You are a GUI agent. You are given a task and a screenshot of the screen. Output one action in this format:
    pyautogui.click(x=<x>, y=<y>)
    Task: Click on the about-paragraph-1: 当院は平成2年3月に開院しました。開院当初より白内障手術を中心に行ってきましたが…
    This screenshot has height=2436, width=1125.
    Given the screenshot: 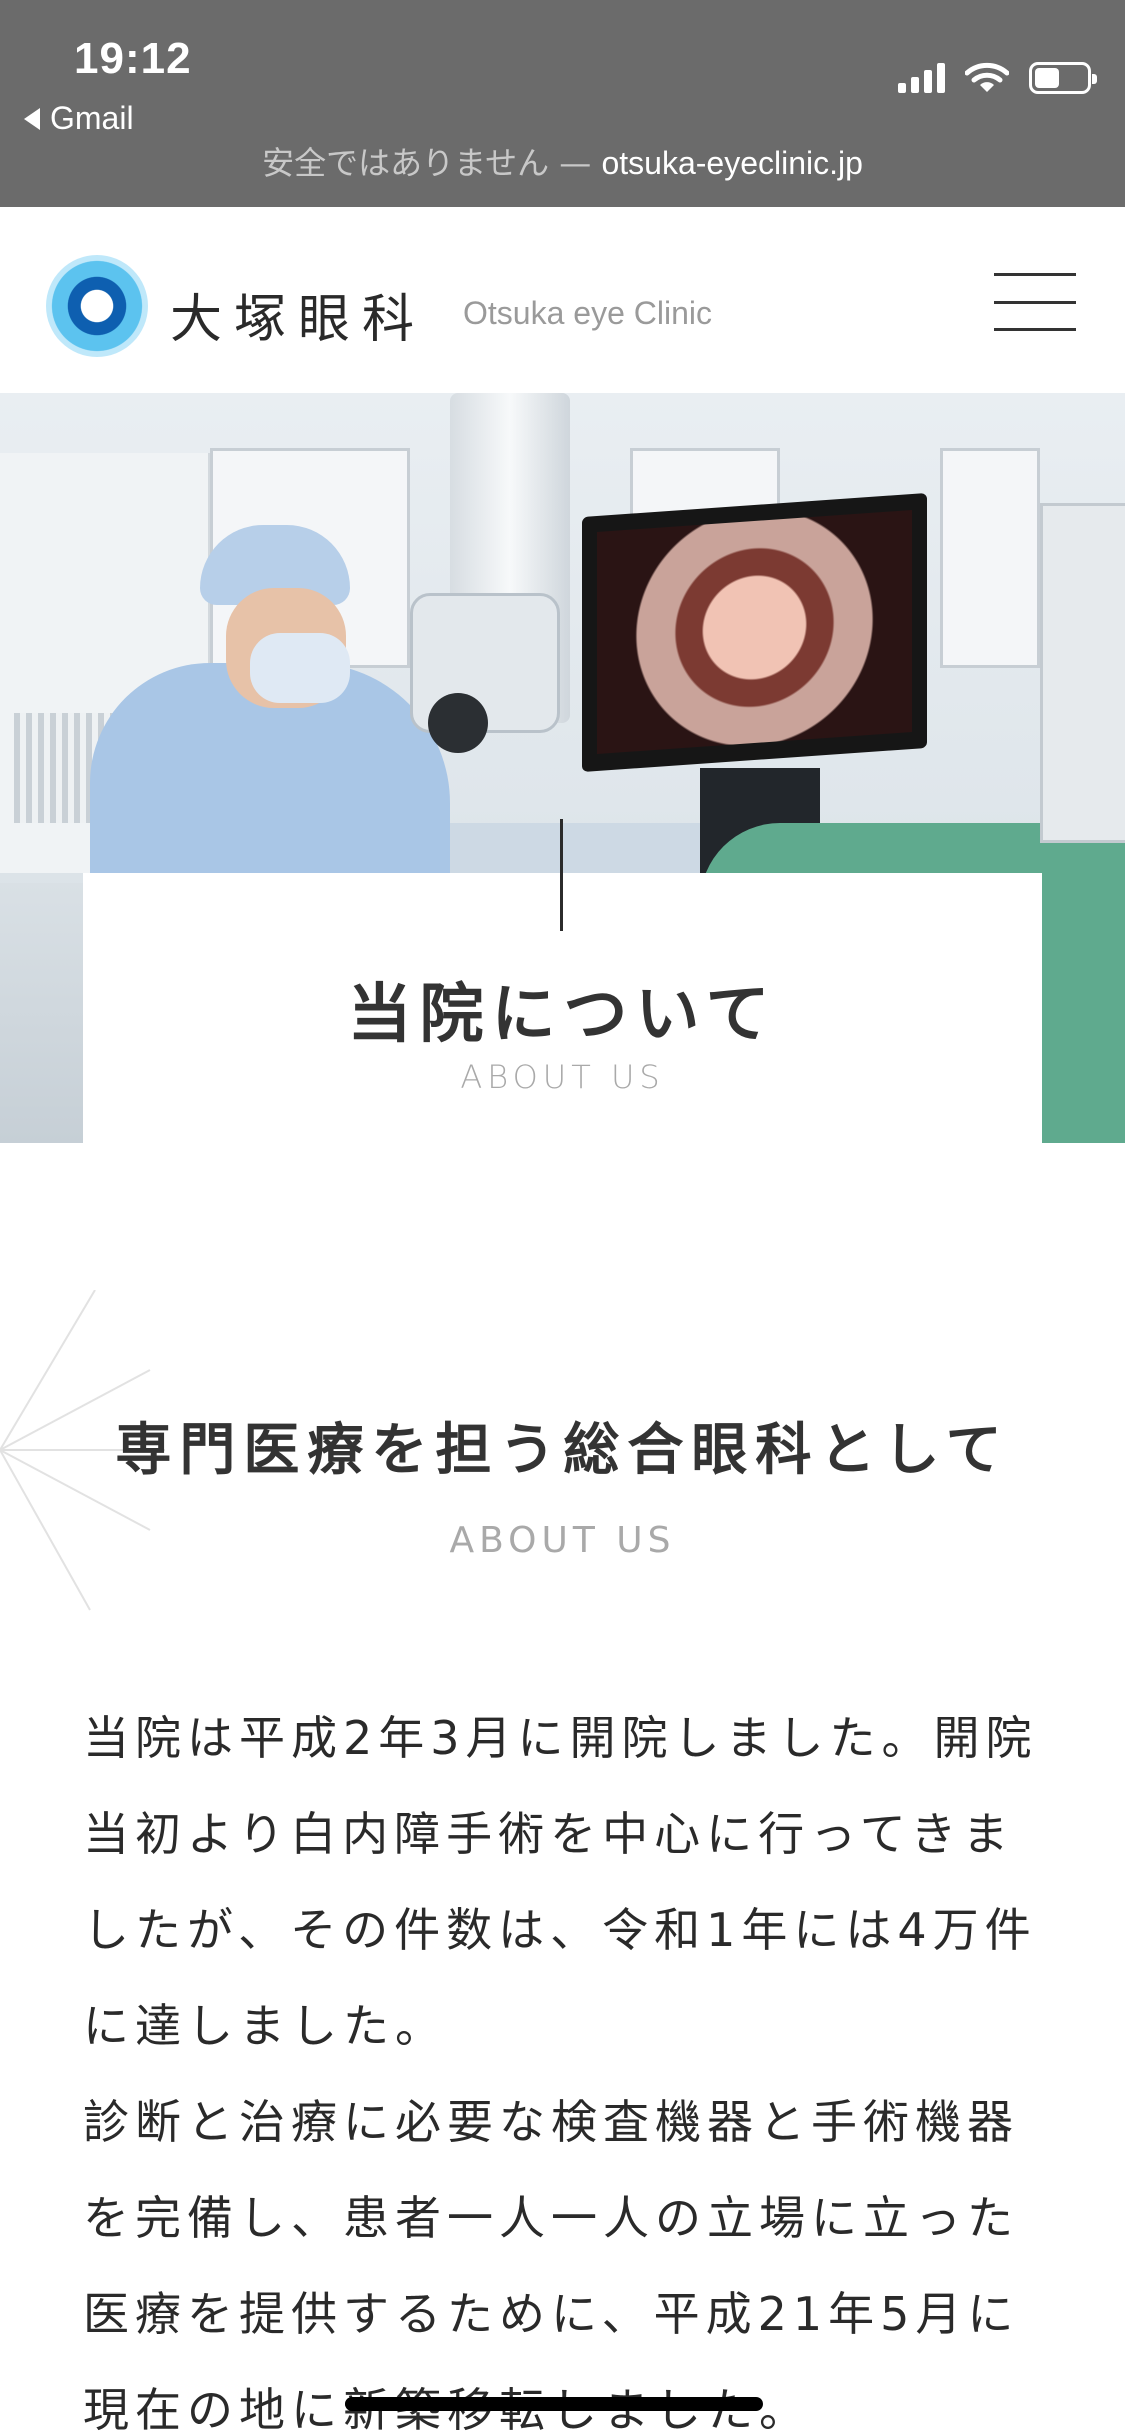 What is the action you would take?
    pyautogui.click(x=560, y=1882)
    